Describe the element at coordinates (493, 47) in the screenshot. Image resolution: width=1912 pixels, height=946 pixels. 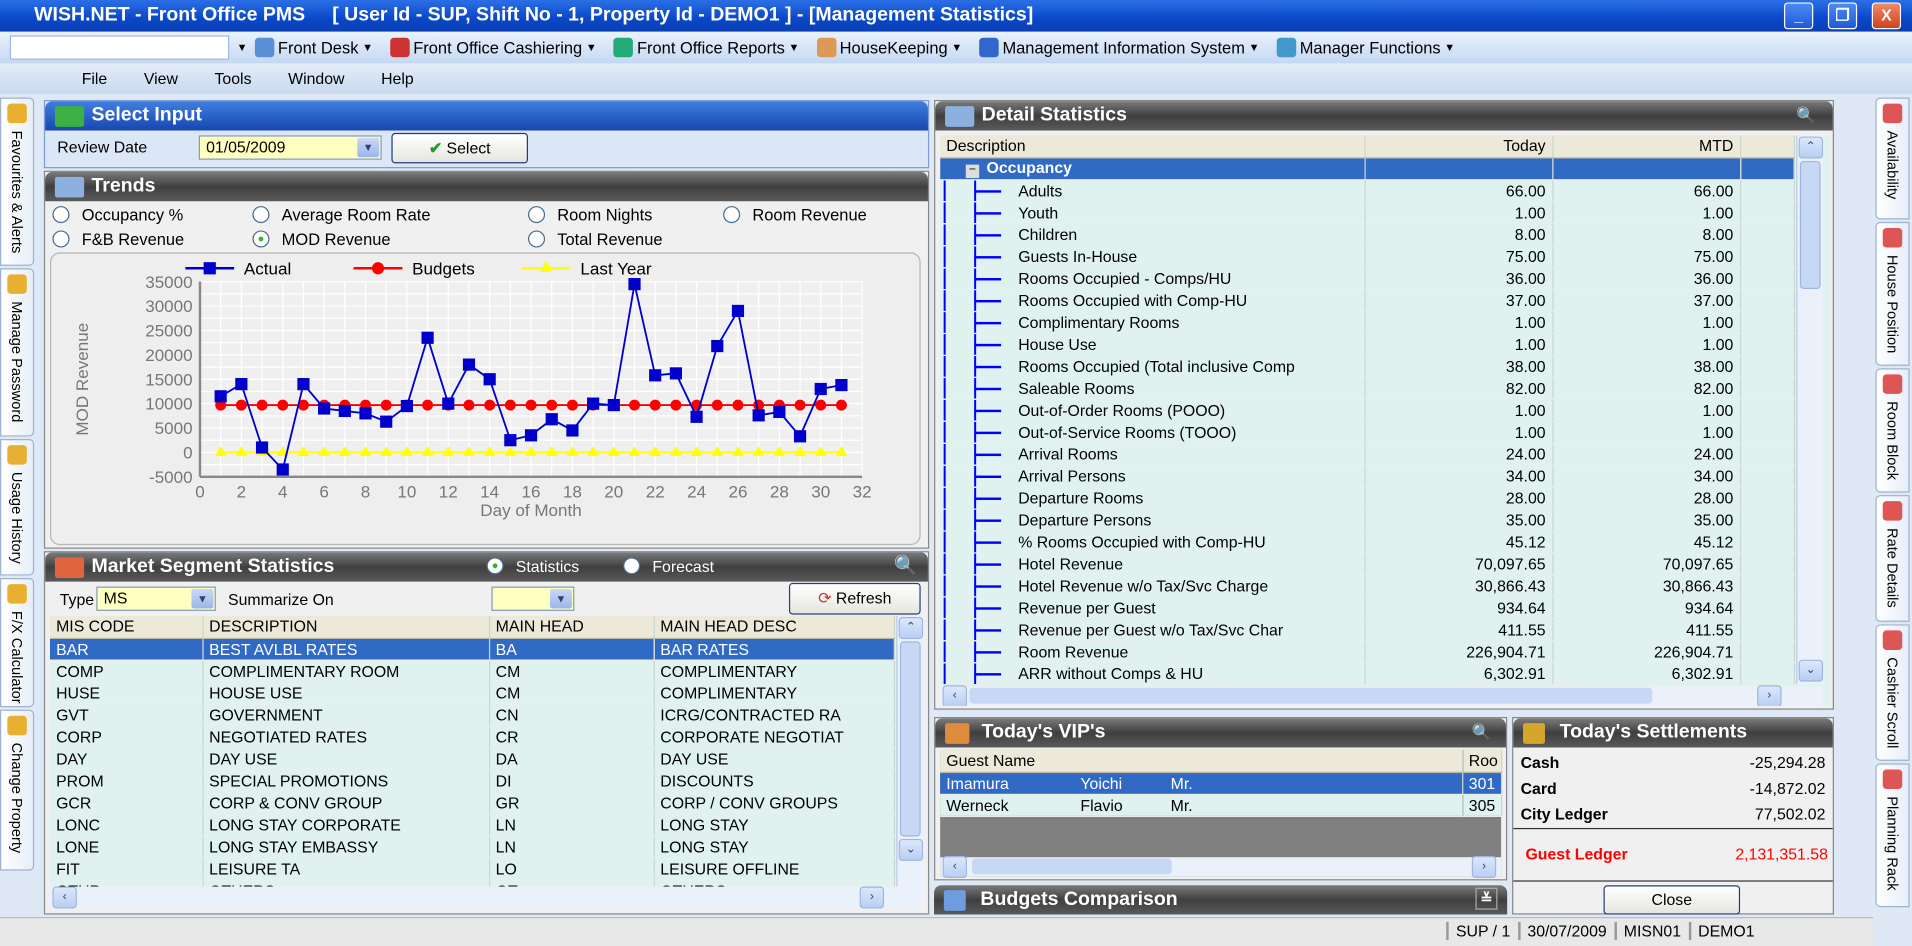
I see `toolbar-menu-1: Front Office Cashiering ▼` at that location.